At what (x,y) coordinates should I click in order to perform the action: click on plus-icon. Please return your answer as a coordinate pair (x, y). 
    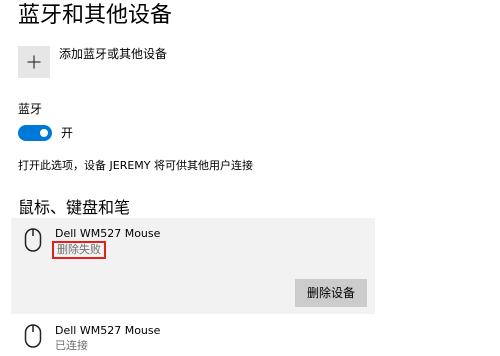
    Looking at the image, I should click on (34, 62).